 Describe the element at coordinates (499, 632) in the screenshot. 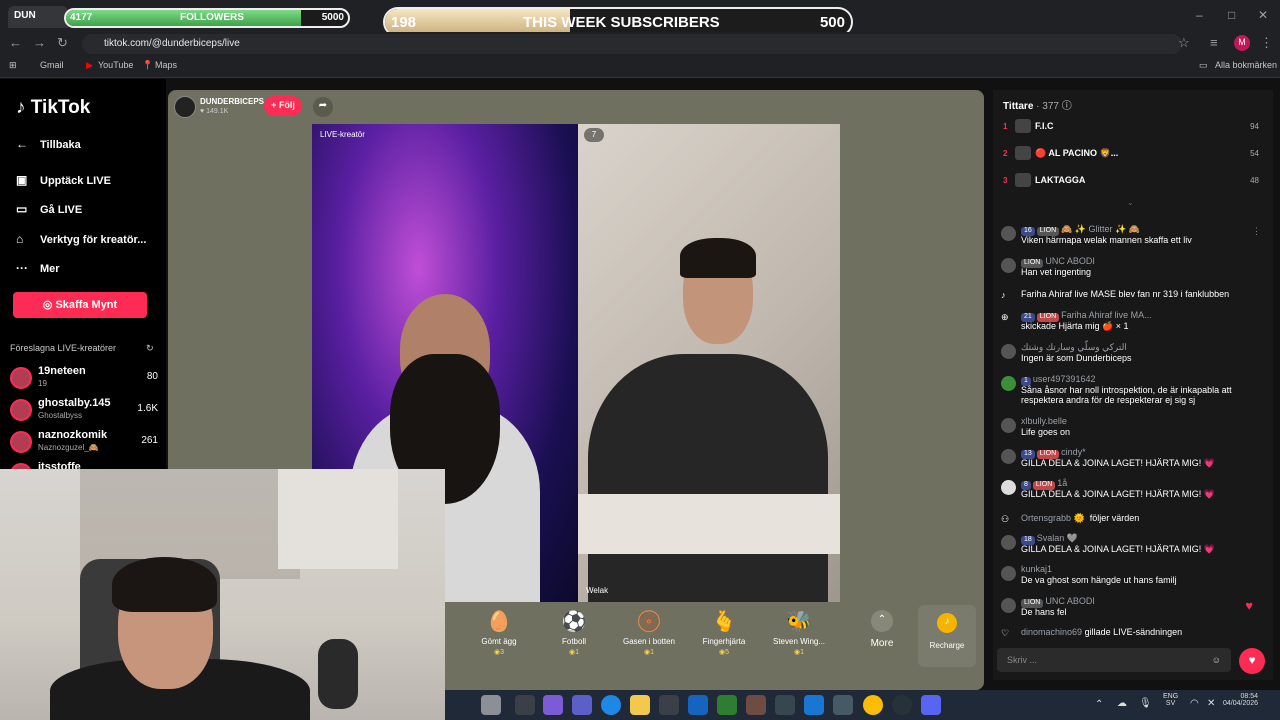

I see `gift-item: 🥚 Gömt ägg ◉3` at that location.